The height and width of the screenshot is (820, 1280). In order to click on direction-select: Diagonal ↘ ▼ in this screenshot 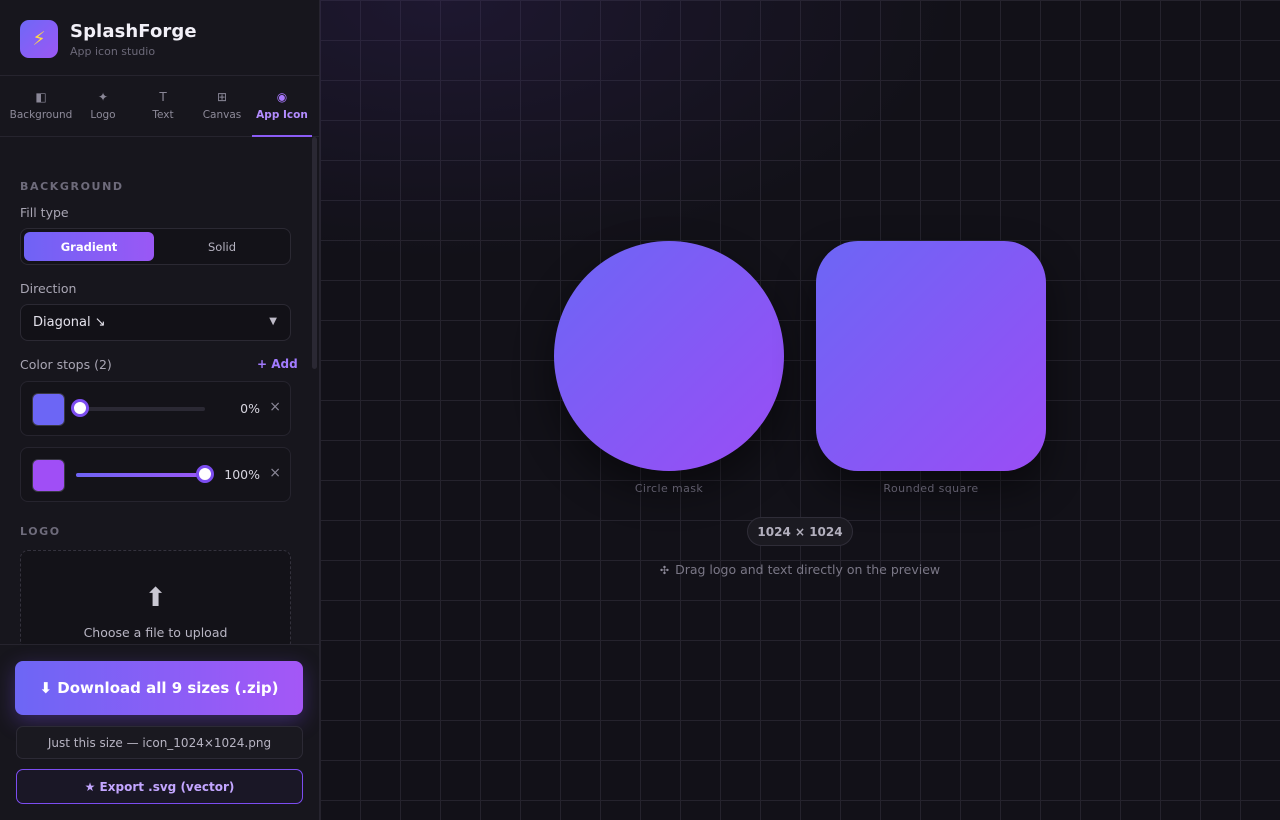, I will do `click(155, 322)`.